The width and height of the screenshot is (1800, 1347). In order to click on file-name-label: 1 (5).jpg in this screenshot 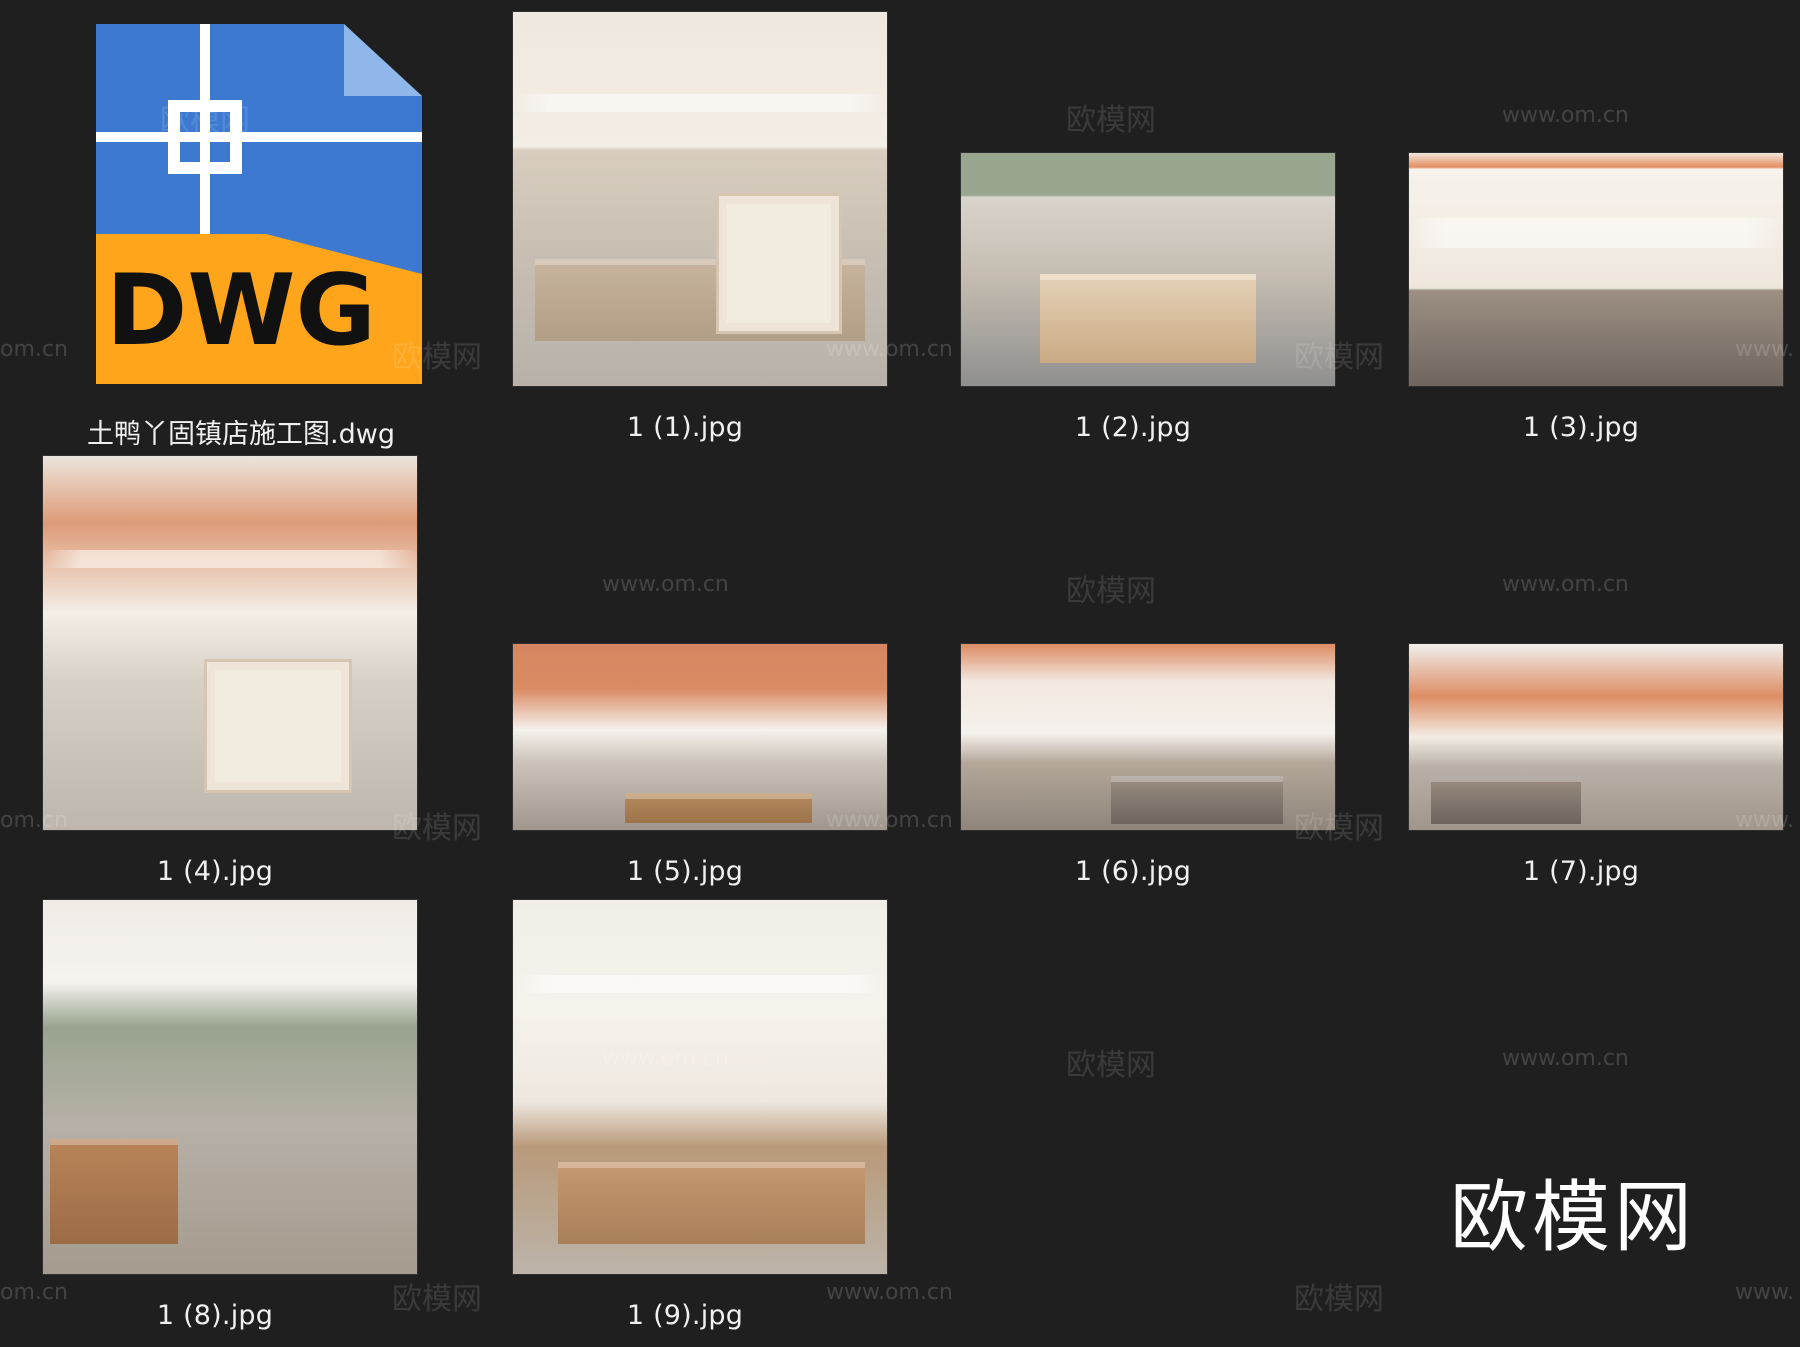, I will do `click(685, 871)`.